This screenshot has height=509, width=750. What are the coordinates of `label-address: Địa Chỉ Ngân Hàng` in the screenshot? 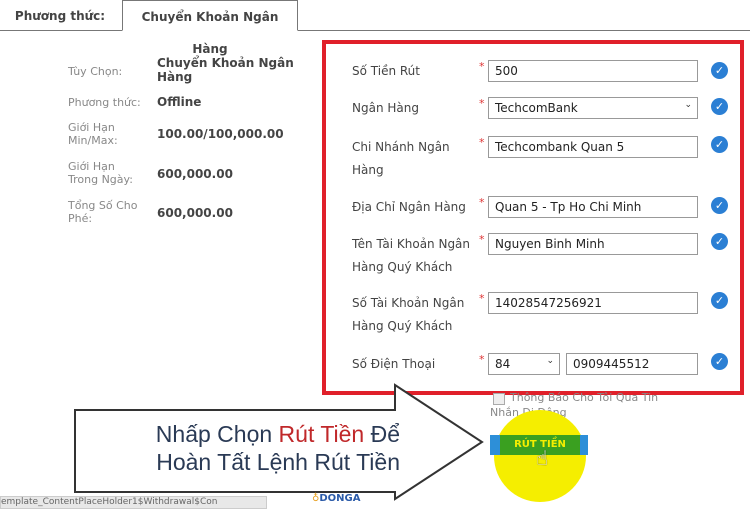 It's located at (409, 207).